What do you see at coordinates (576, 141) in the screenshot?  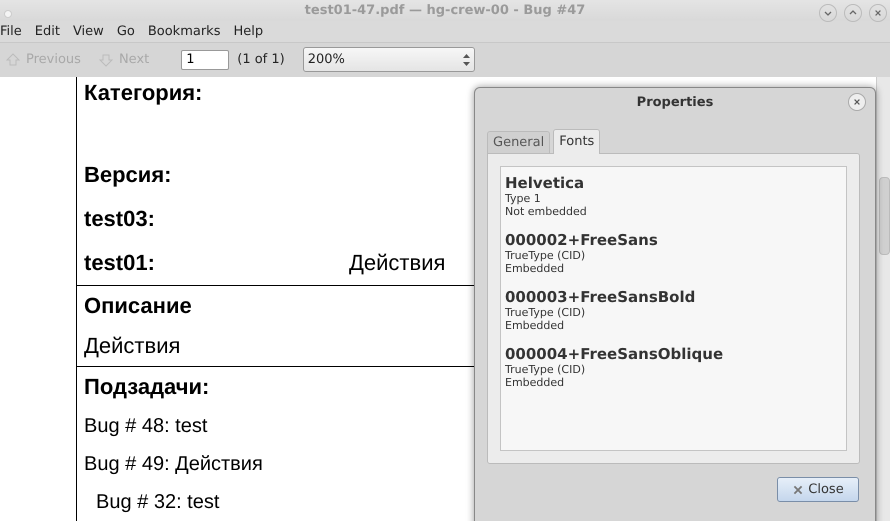 I see `tab: Fonts` at bounding box center [576, 141].